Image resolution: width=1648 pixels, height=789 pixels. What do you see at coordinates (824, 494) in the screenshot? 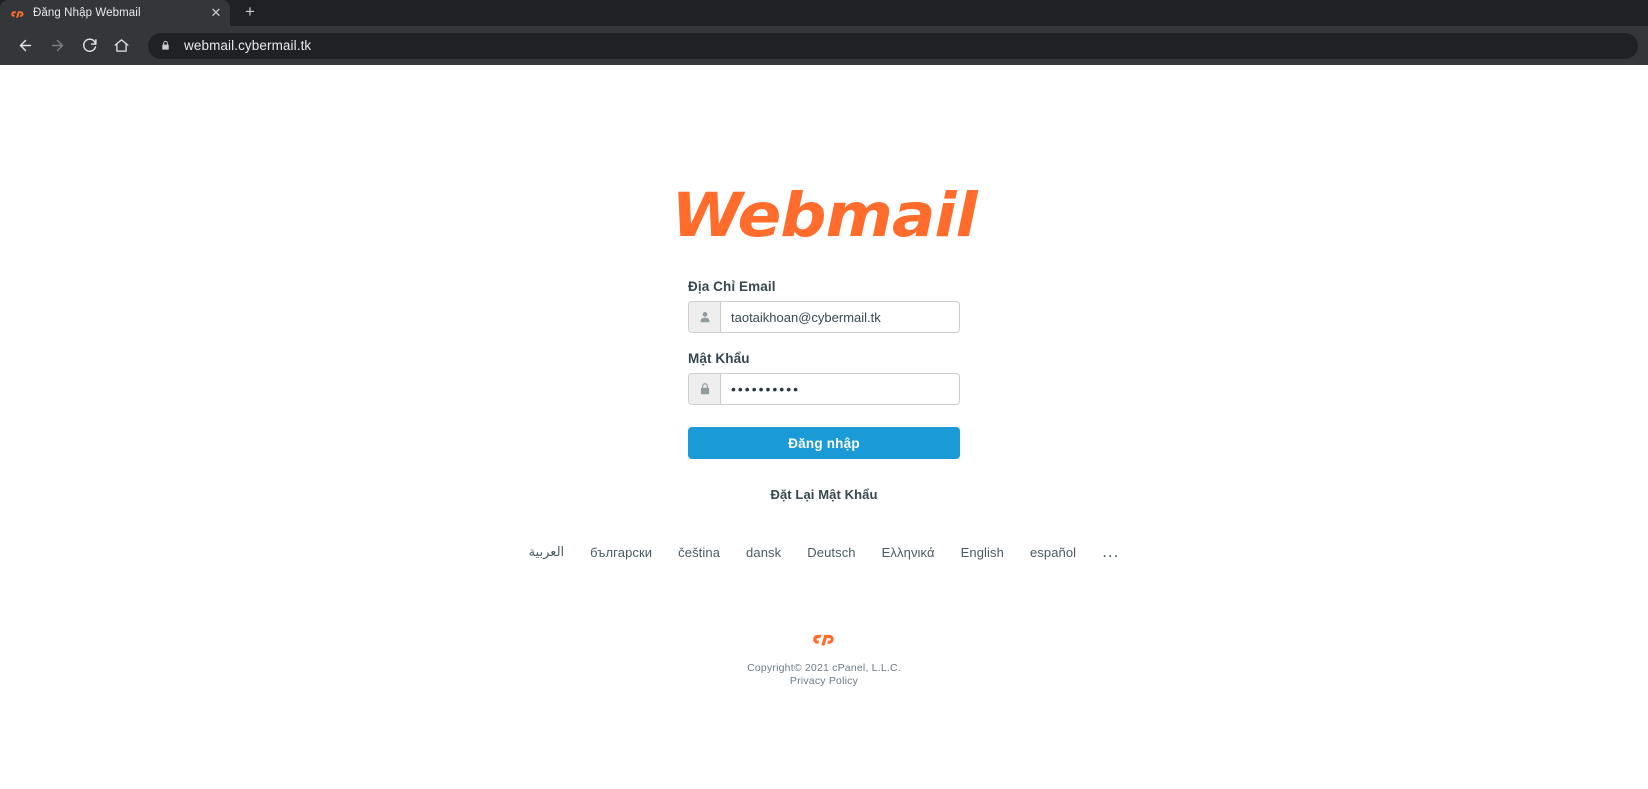
I see `reset-password-link: Đặt Lại Mật Khẩu` at bounding box center [824, 494].